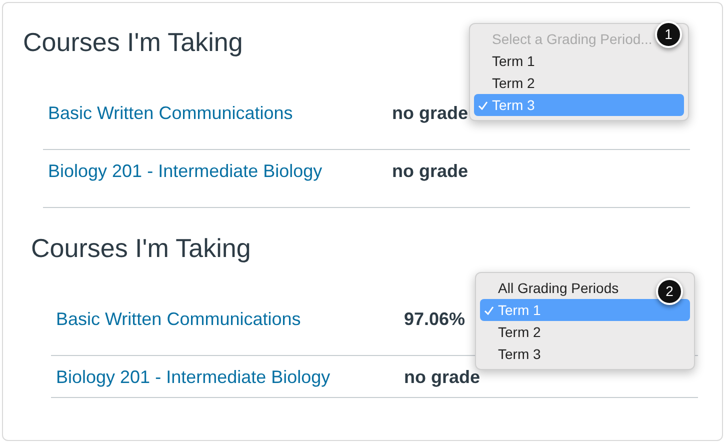 This screenshot has height=443, width=725. Describe the element at coordinates (549, 288) in the screenshot. I see `menu-item: All Grading Periods` at that location.